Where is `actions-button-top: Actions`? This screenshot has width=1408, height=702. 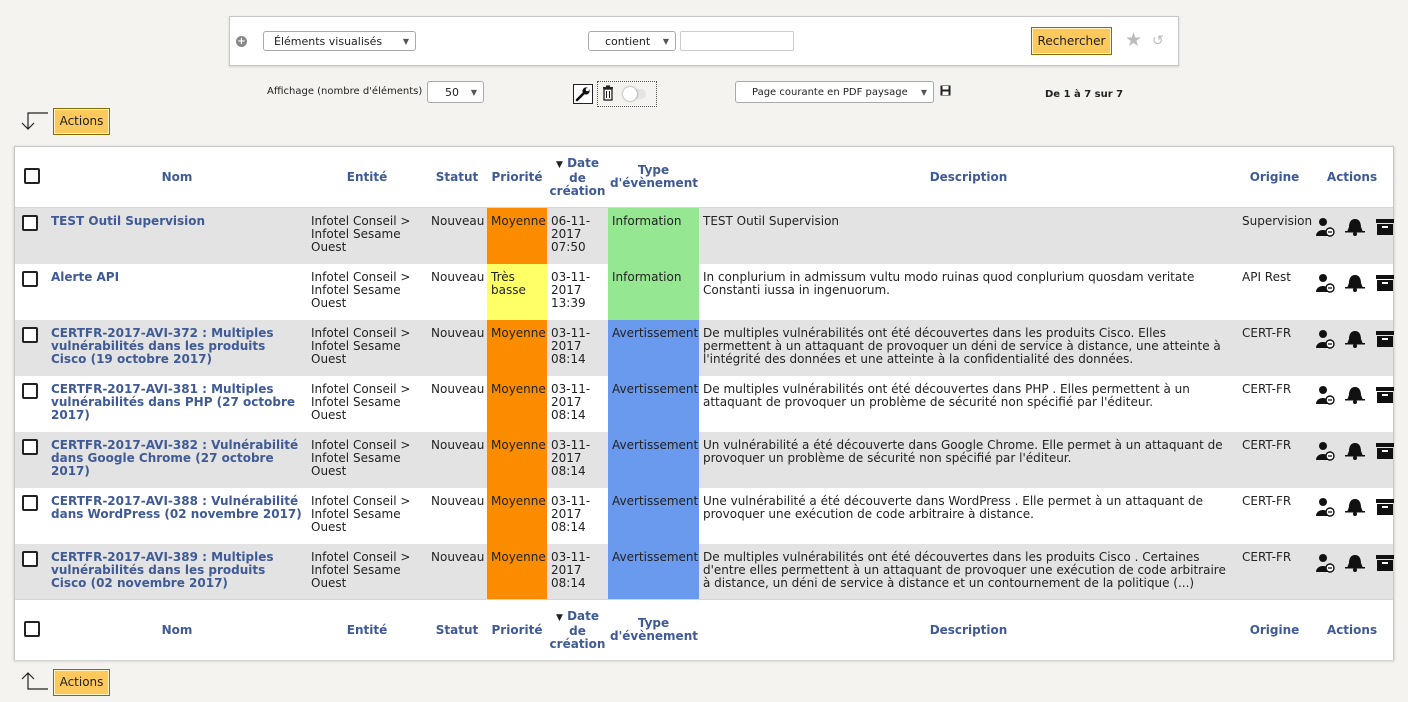
actions-button-top: Actions is located at coordinates (81, 121).